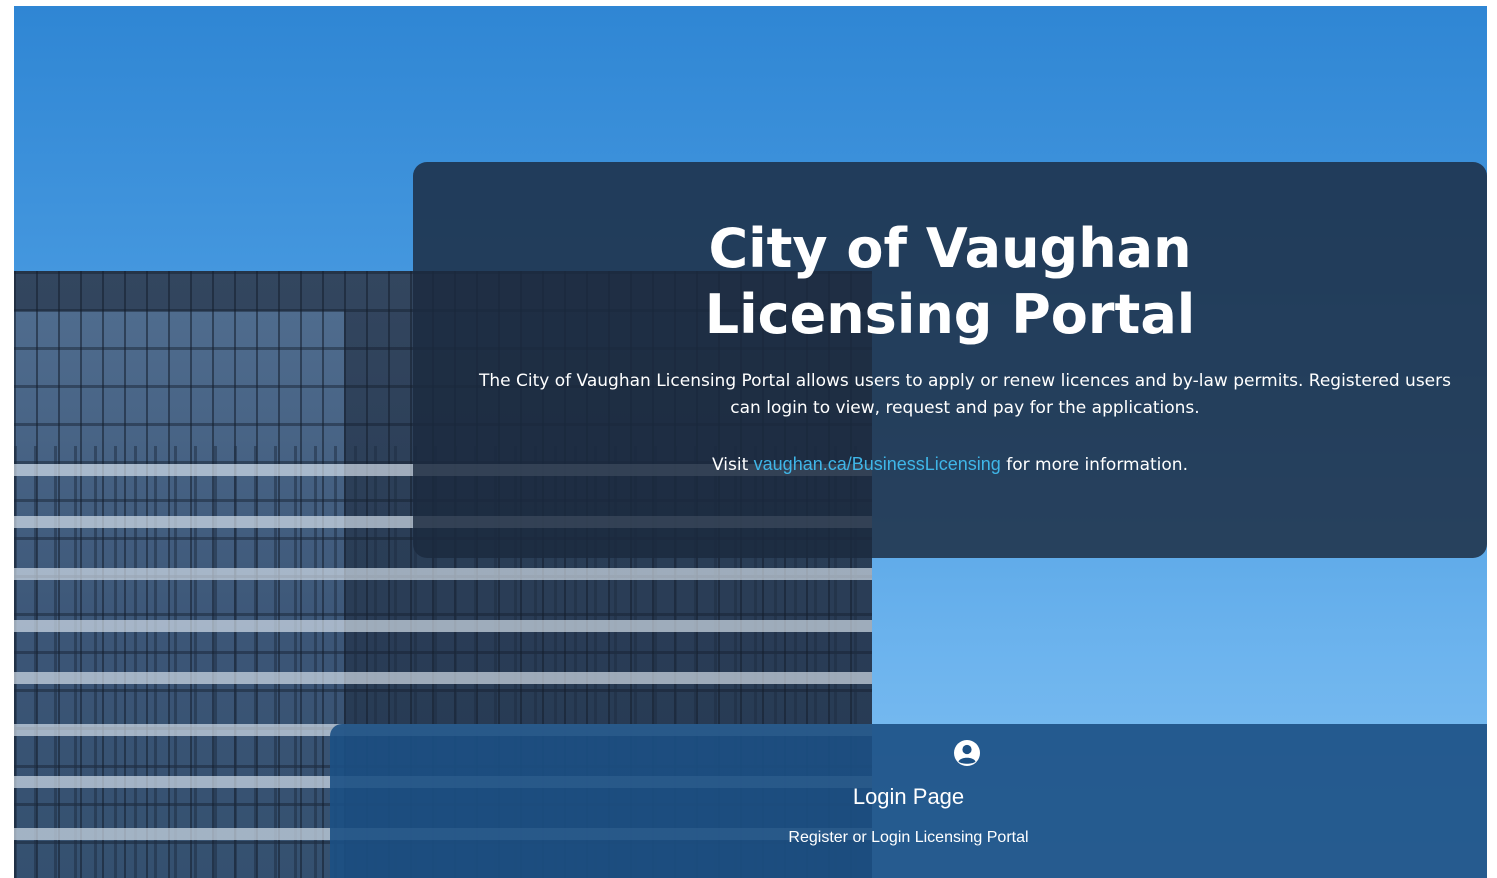  I want to click on login-page-subtitle: Register or Login Licensing Portal, so click(908, 837).